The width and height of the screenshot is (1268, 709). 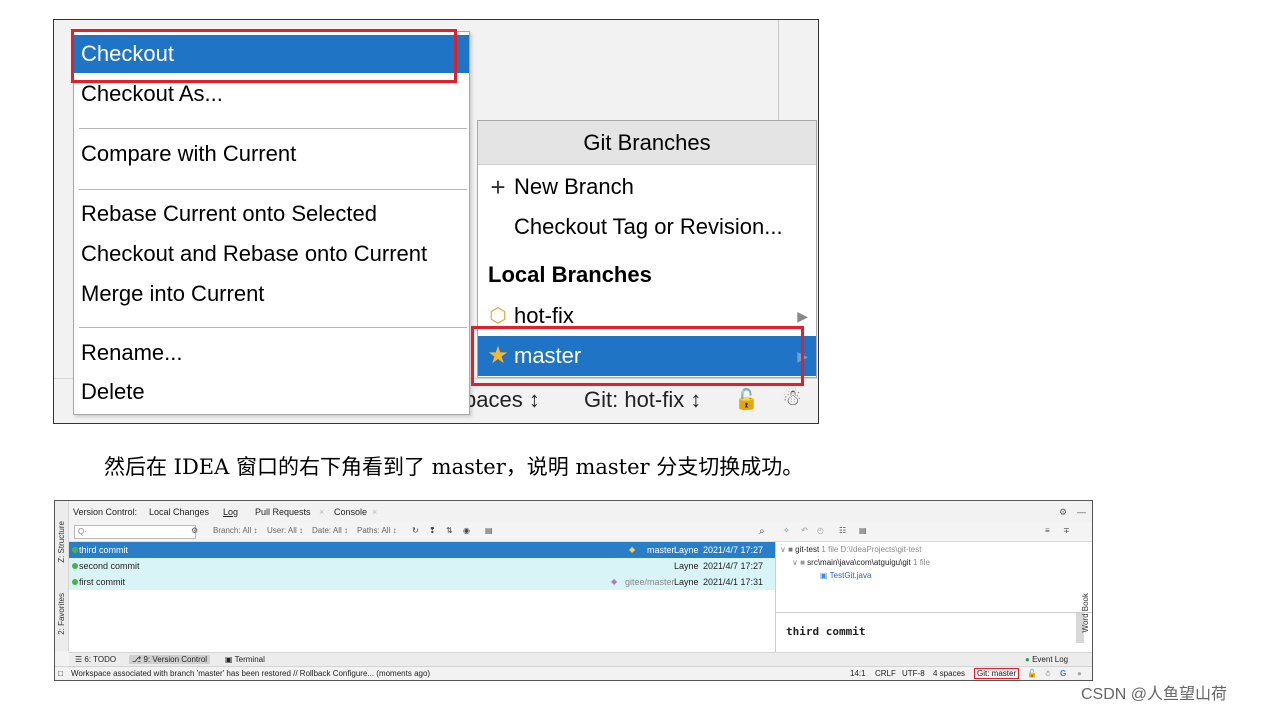 I want to click on plus-icon: +, so click(x=498, y=187).